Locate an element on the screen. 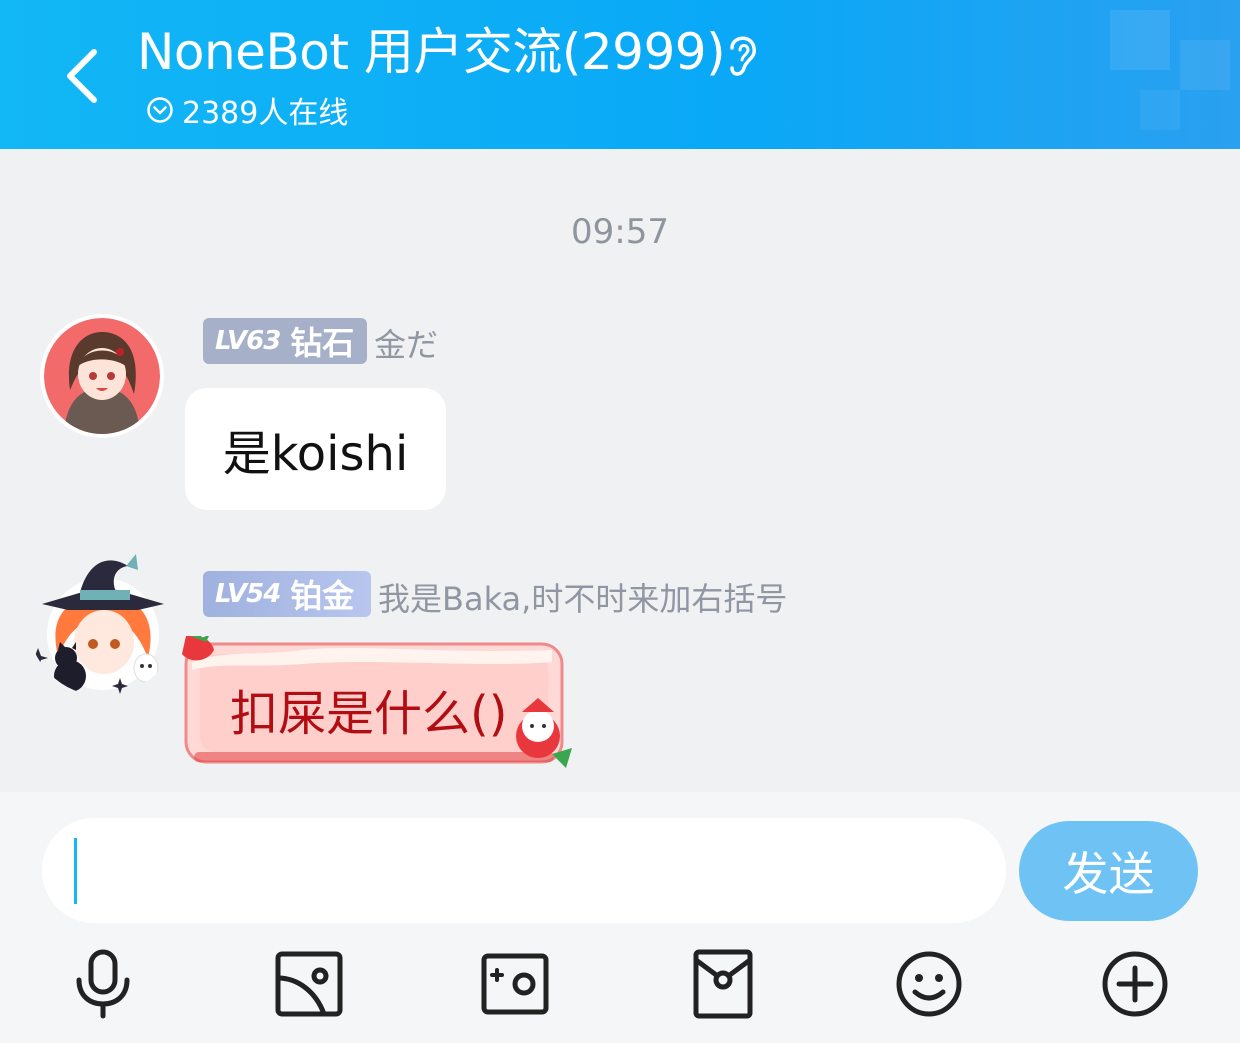 The image size is (1240, 1043). emoji-button is located at coordinates (929, 984).